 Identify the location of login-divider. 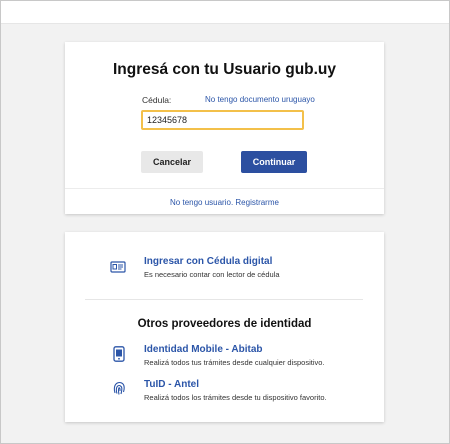
(224, 188).